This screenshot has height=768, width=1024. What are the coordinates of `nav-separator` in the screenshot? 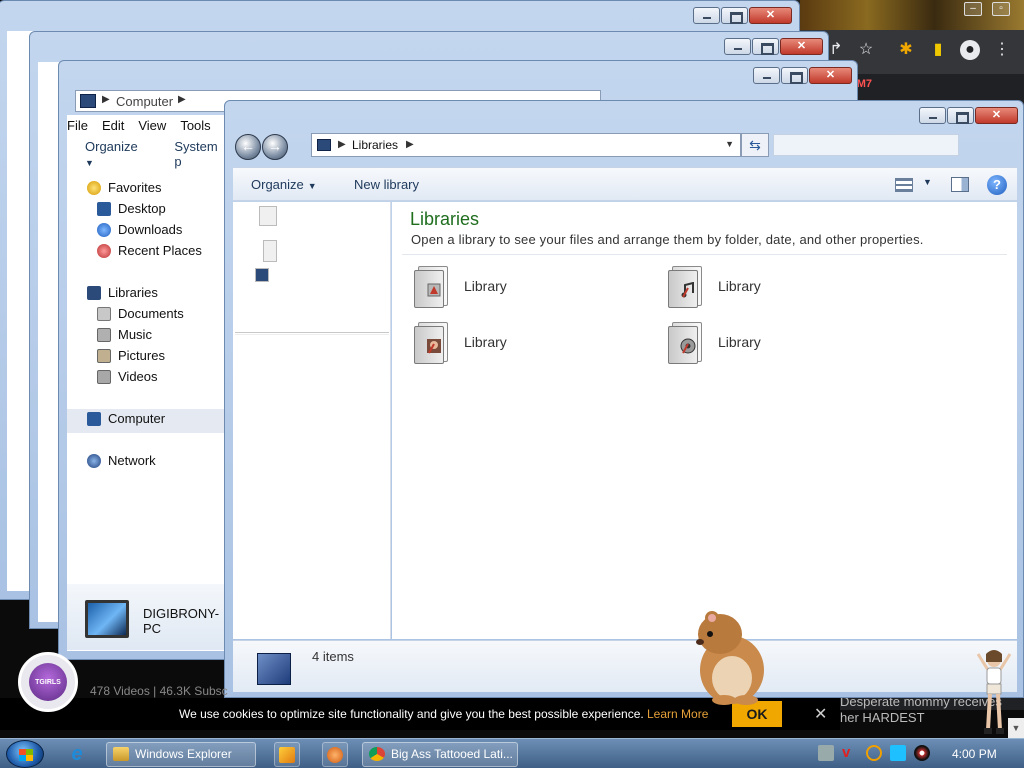 It's located at (312, 333).